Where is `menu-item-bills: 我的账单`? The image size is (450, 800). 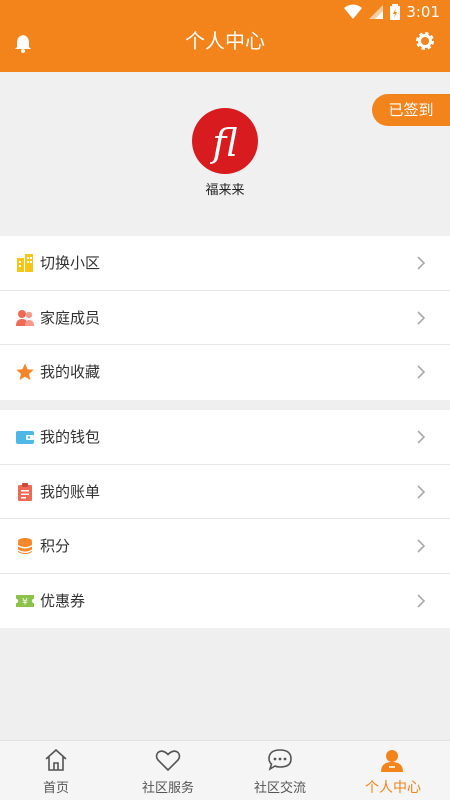
menu-item-bills: 我的账单 is located at coordinates (225, 492).